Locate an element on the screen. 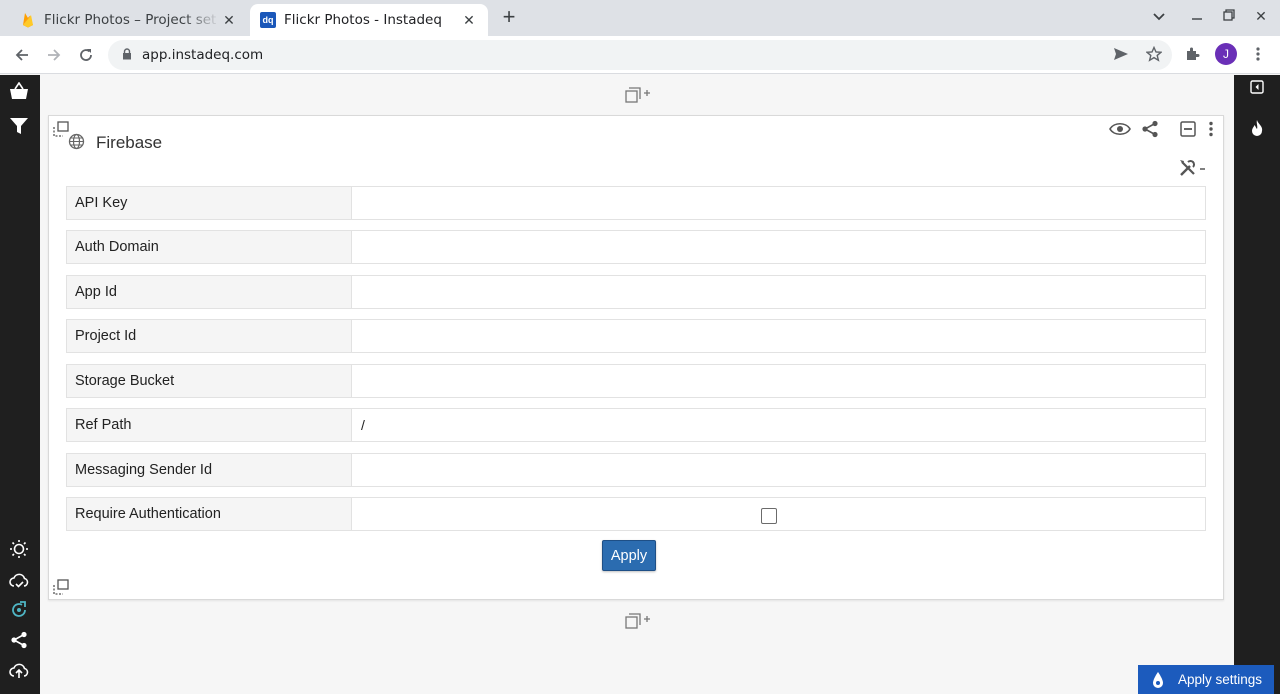 Image resolution: width=1280 pixels, height=694 pixels. form-row-api-key: API Key is located at coordinates (636, 203).